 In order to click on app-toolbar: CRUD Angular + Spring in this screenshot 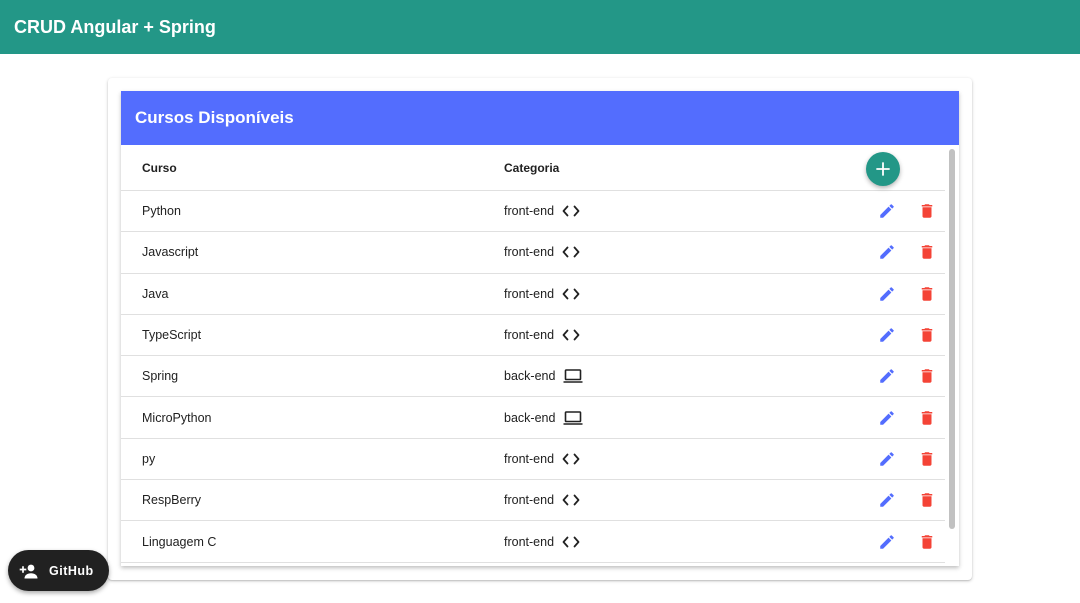, I will do `click(540, 27)`.